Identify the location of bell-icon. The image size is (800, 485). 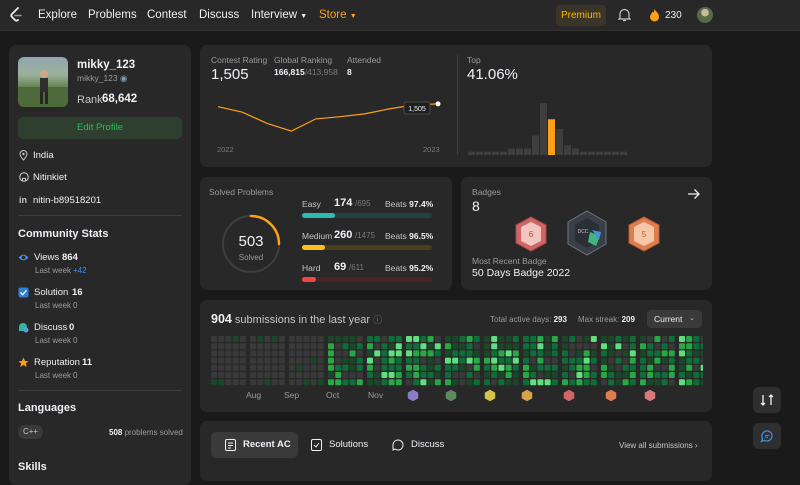
(624, 15).